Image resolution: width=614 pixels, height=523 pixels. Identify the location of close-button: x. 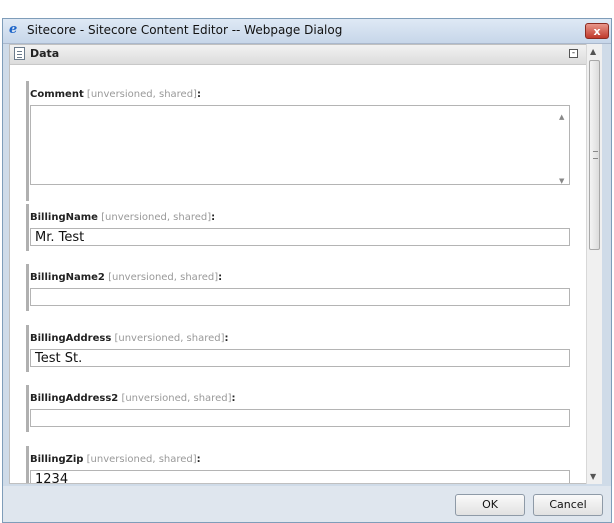
(597, 31).